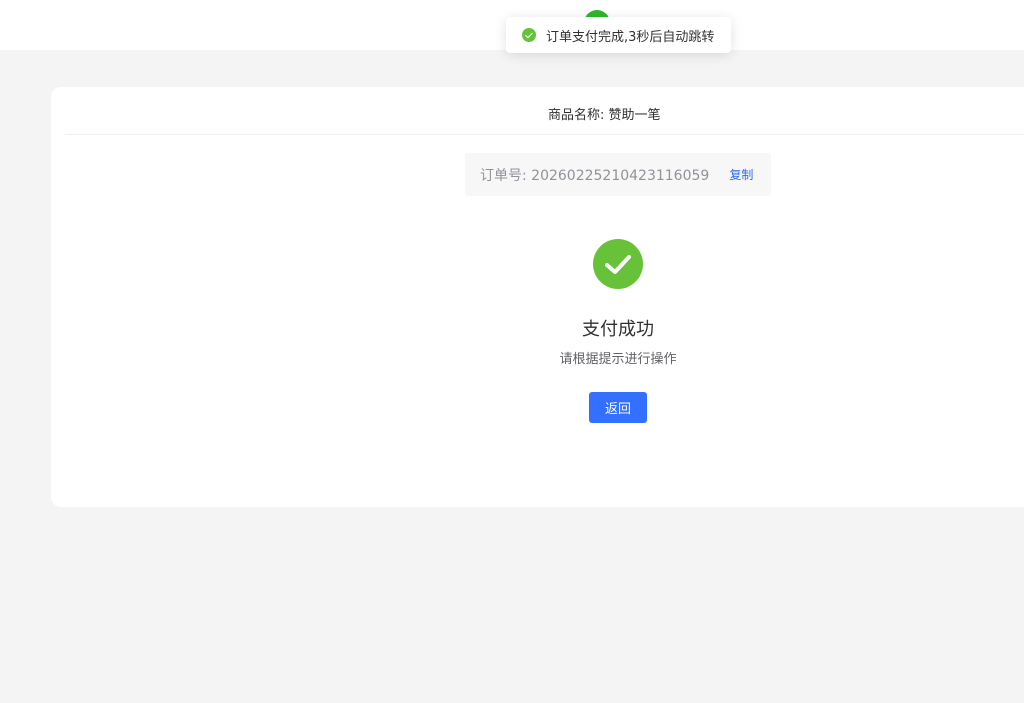  What do you see at coordinates (529, 35) in the screenshot?
I see `check-circle-icon` at bounding box center [529, 35].